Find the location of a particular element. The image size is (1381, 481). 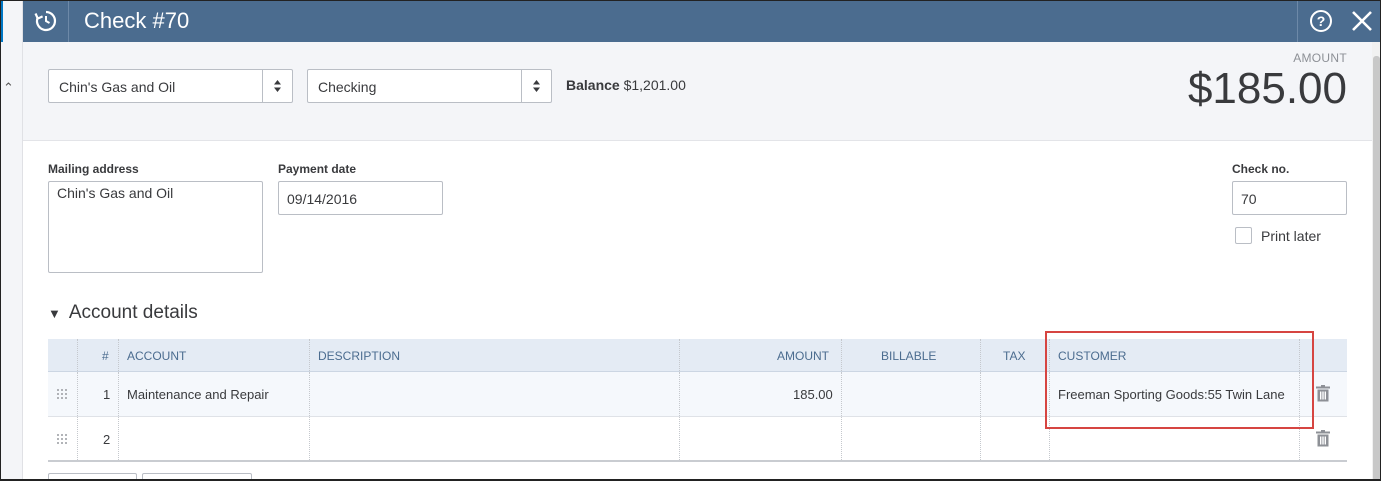

account-details-toggle: ▼ Account details is located at coordinates (123, 313).